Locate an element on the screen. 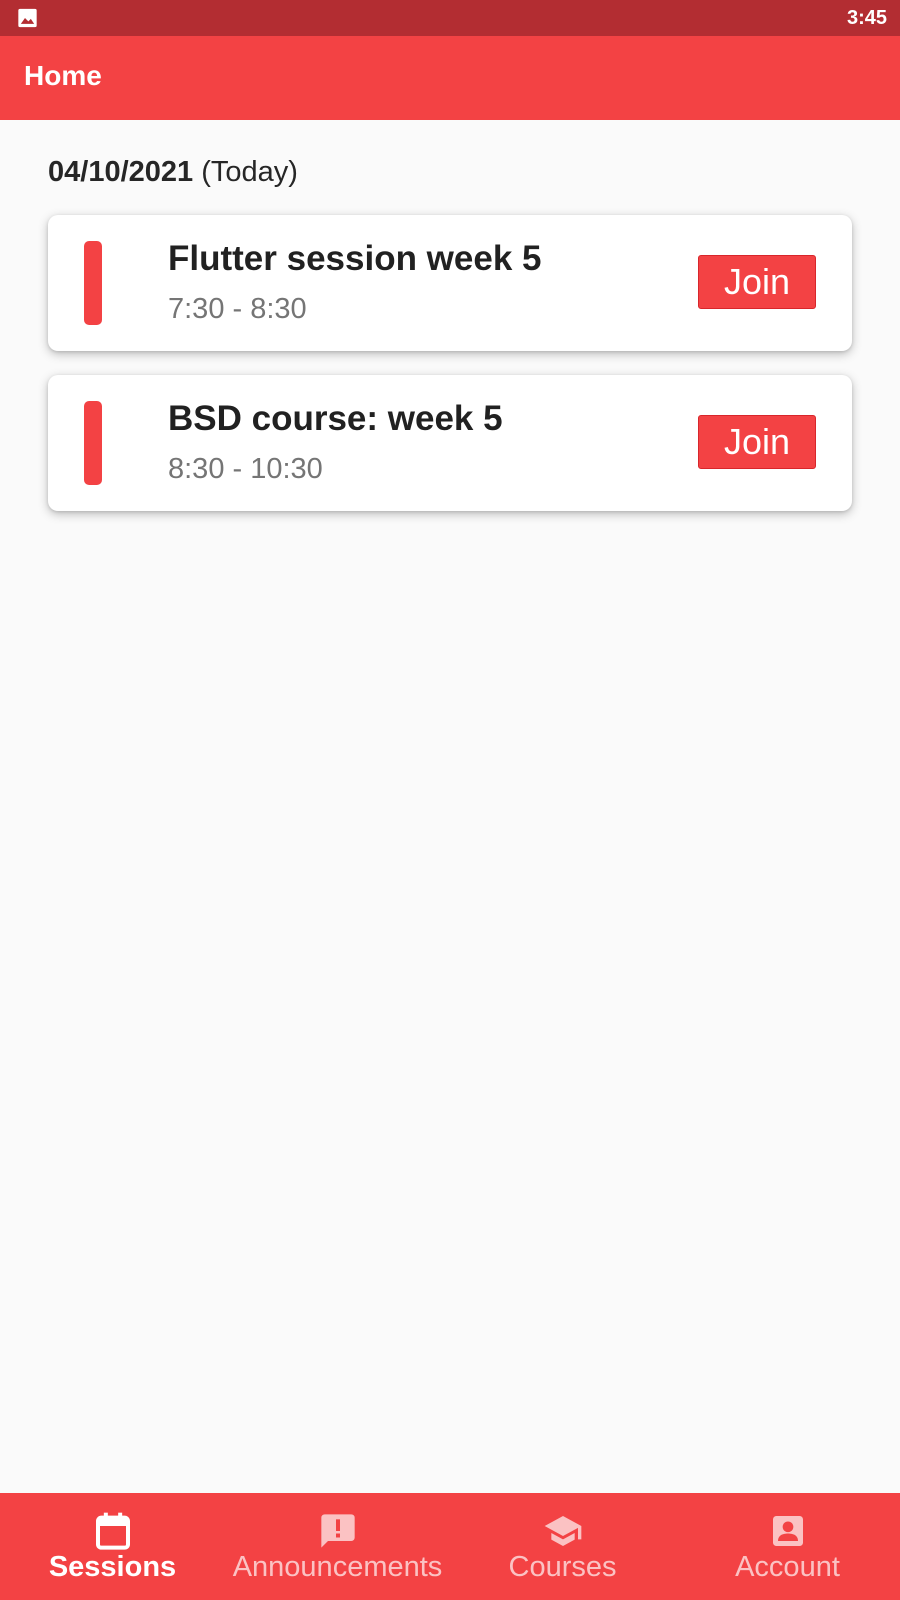  status-clock: 3:45 is located at coordinates (866, 18).